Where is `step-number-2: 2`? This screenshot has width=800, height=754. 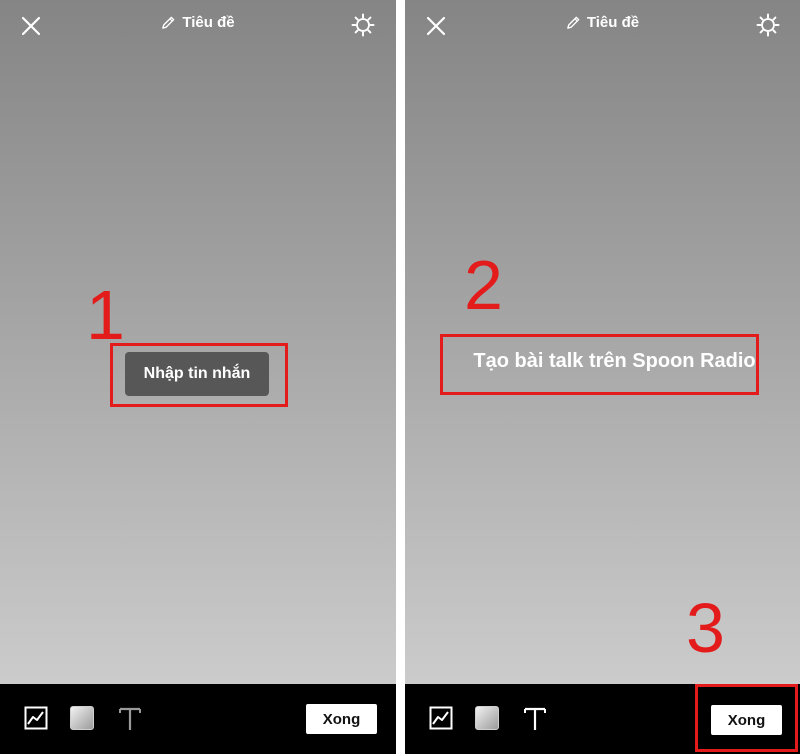
step-number-2: 2 is located at coordinates (483, 285).